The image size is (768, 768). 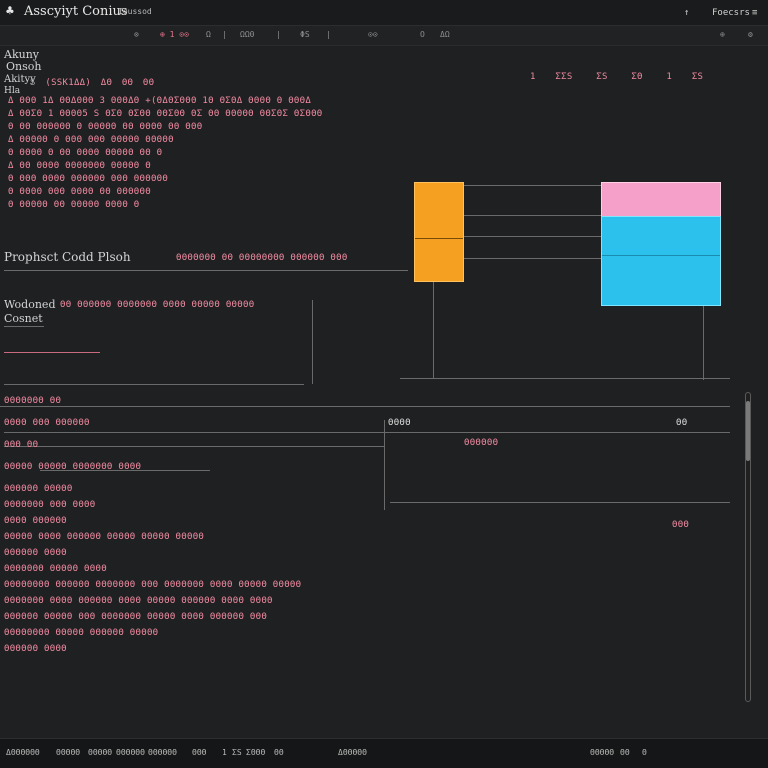 What do you see at coordinates (52, 352) in the screenshot?
I see `pink-divider` at bounding box center [52, 352].